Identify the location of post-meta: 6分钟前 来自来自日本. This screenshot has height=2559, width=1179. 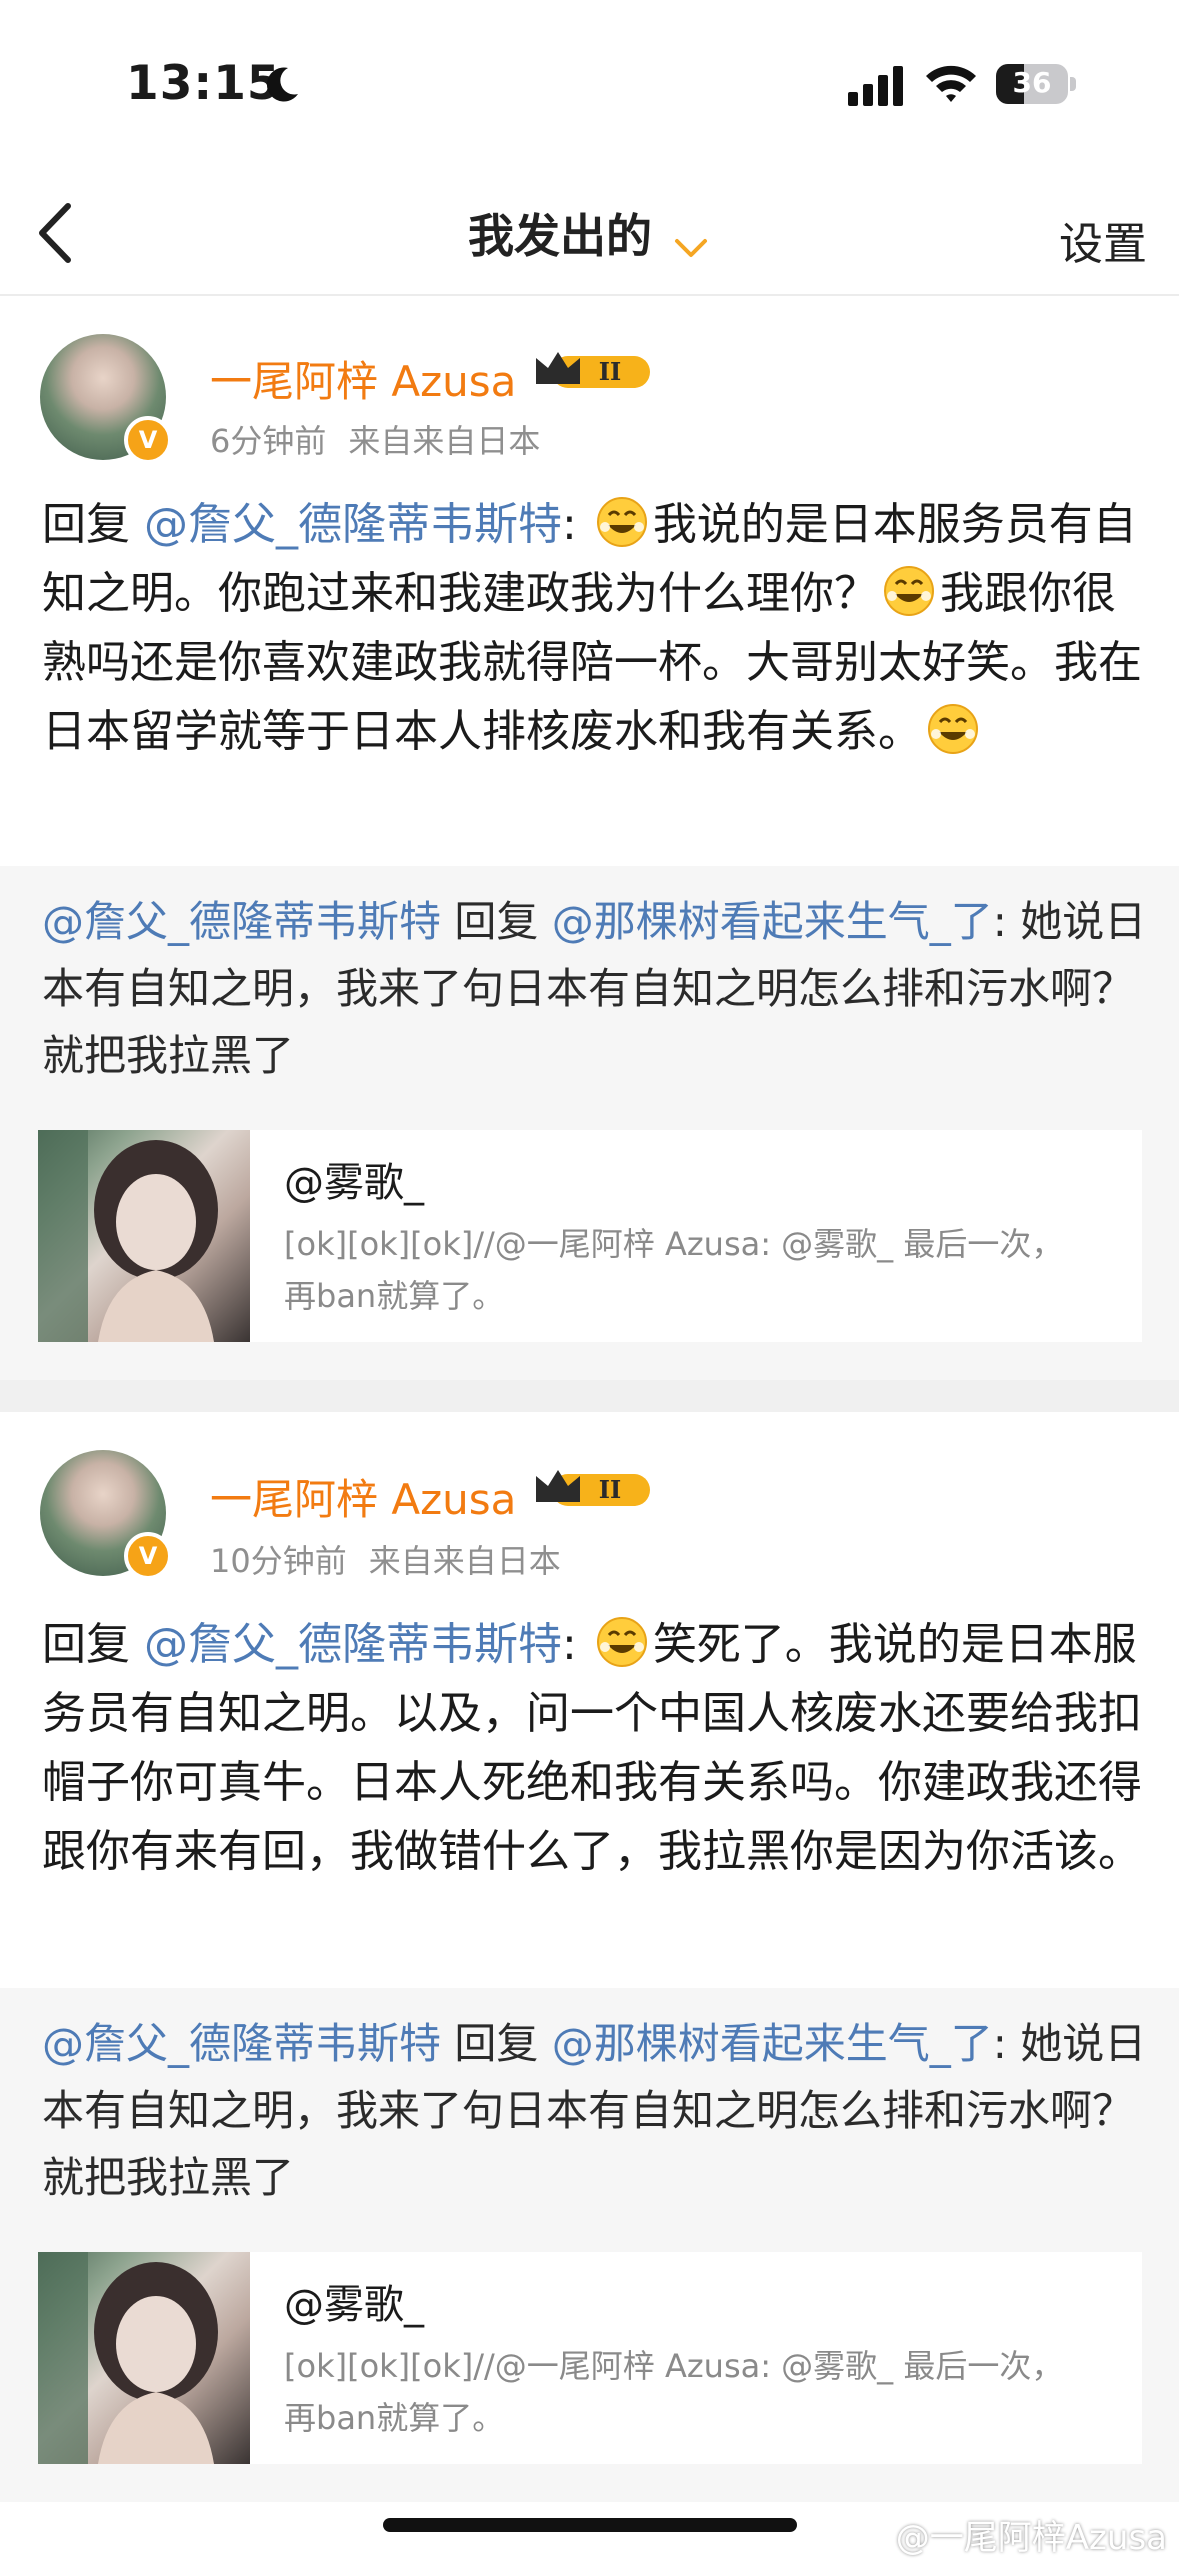
(386, 439).